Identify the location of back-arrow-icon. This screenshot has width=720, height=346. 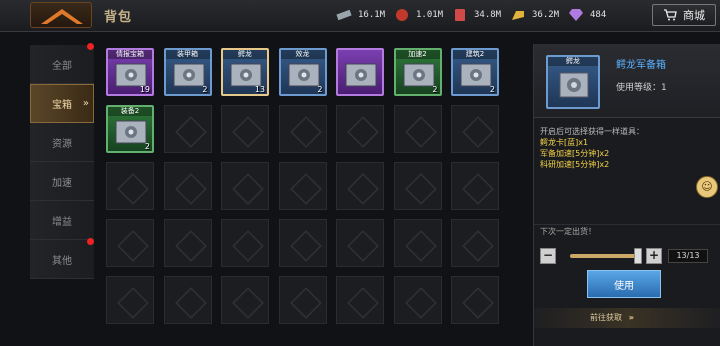
(62, 16).